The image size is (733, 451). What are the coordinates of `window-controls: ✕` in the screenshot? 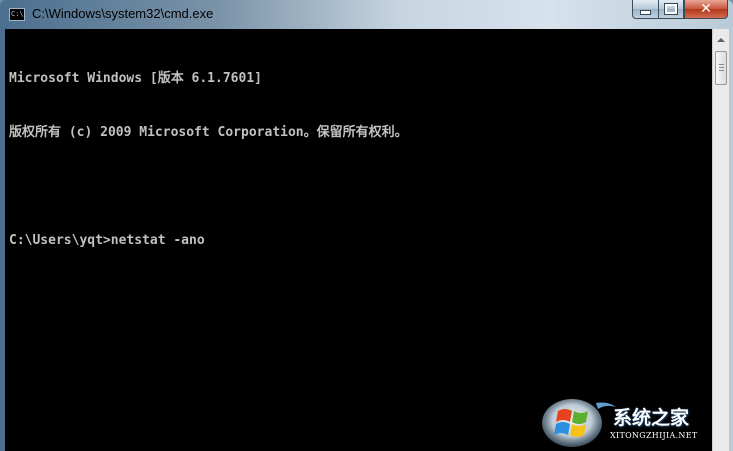 It's located at (680, 10).